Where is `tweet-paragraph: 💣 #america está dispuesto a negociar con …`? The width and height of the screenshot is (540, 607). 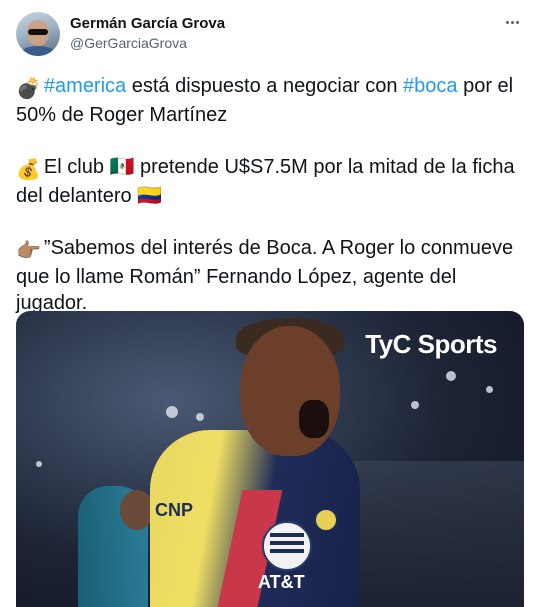
tweet-paragraph: 💣 #america está dispuesto a negociar con … is located at coordinates (271, 100).